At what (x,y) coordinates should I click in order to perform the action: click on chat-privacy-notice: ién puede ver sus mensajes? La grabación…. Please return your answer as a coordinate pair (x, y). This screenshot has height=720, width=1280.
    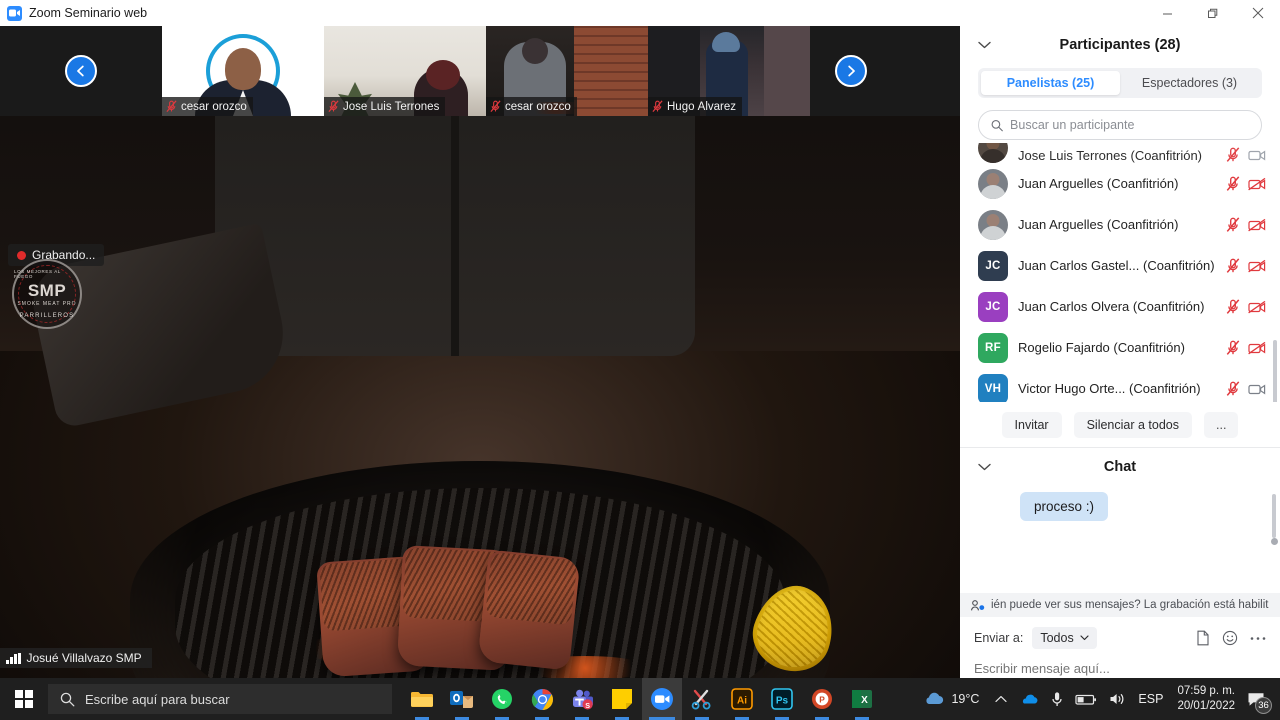
    Looking at the image, I should click on (1120, 605).